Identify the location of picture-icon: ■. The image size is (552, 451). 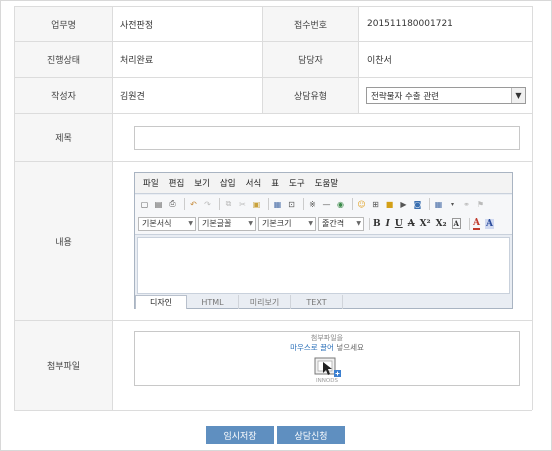
(389, 204).